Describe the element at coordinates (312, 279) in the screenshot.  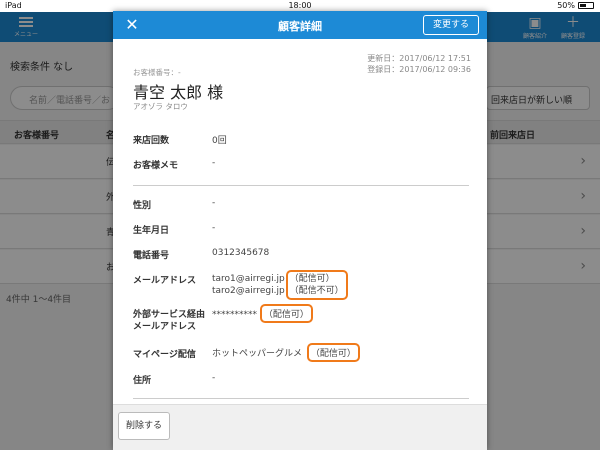
I see `email-status: （配信可）` at that location.